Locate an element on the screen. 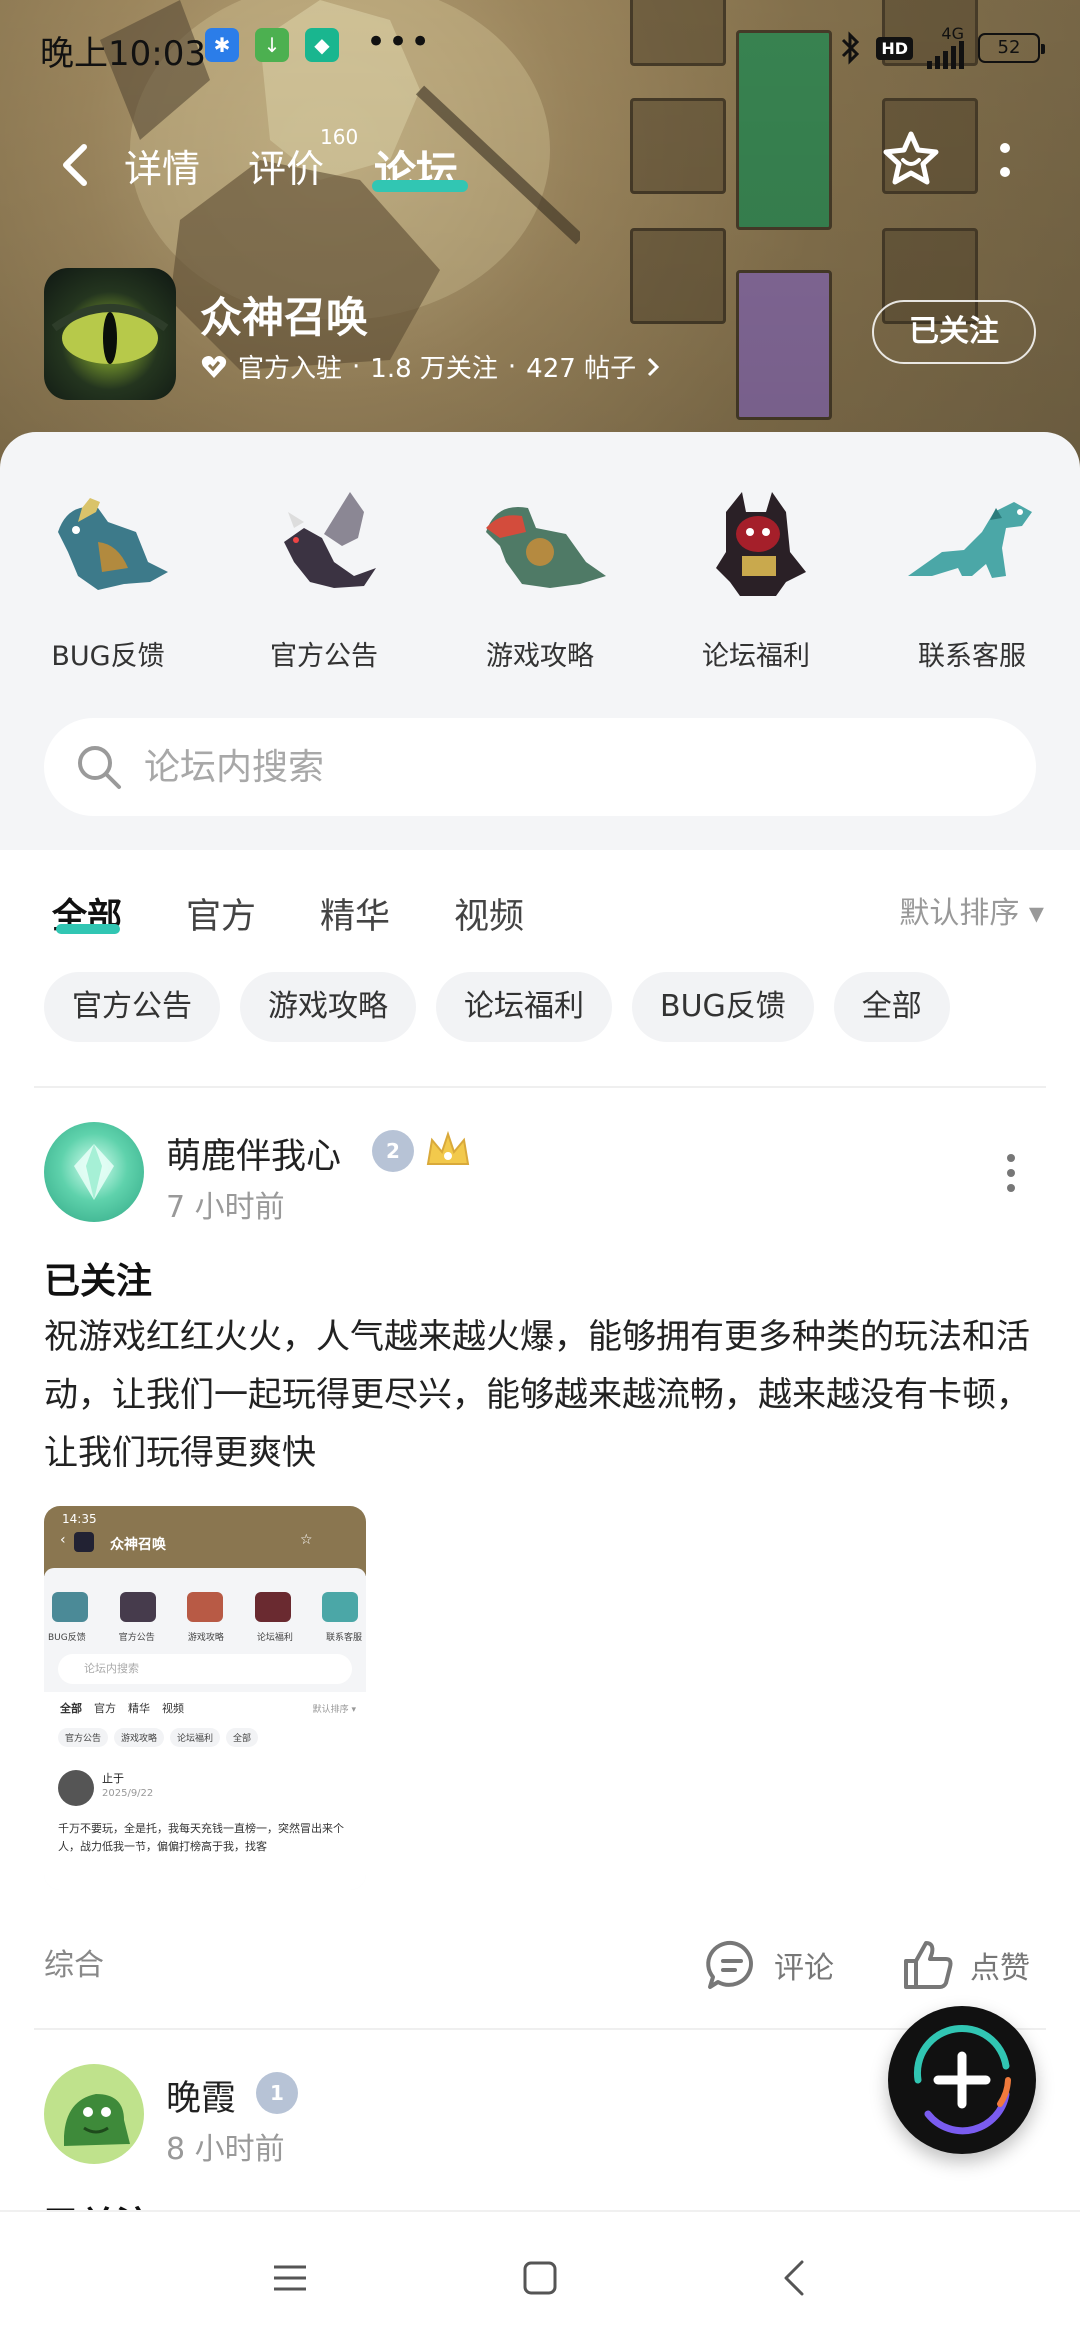 The image size is (1080, 2340). chip-benefits: 论坛福利 is located at coordinates (524, 1007).